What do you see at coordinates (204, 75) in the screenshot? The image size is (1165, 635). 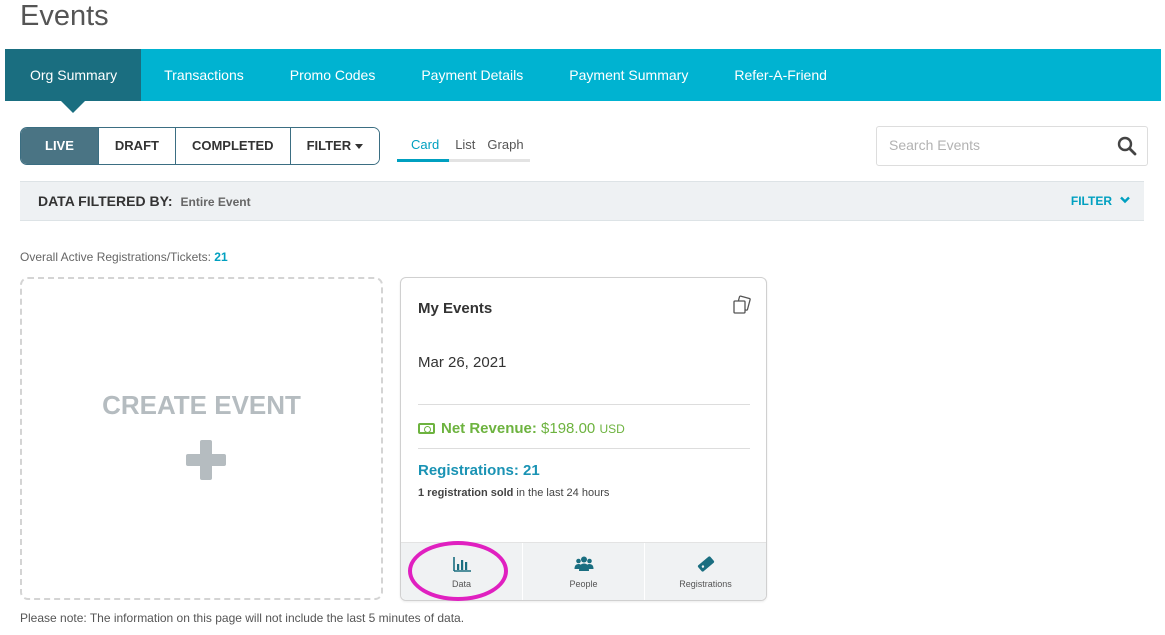 I see `tab-transactions: Transactions` at bounding box center [204, 75].